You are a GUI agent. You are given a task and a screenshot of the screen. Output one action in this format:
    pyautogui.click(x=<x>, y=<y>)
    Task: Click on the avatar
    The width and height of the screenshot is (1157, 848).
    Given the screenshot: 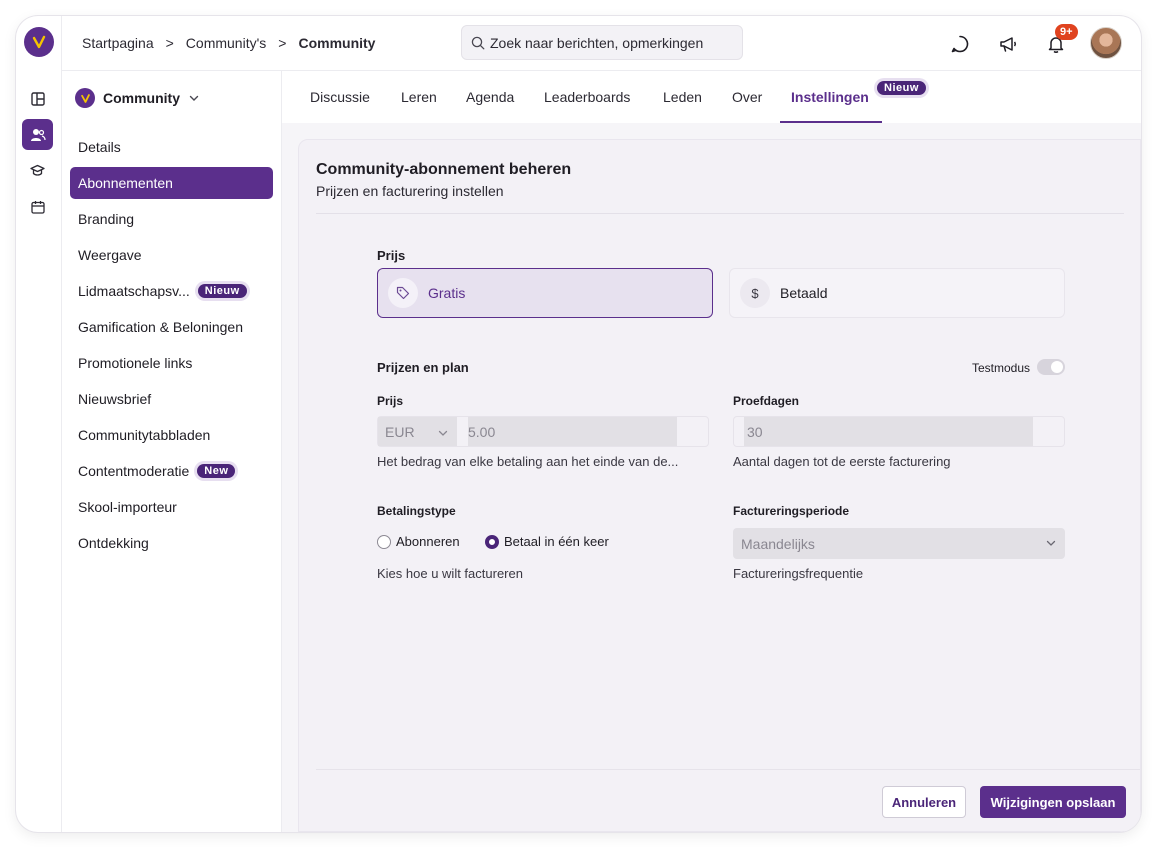 What is the action you would take?
    pyautogui.click(x=1106, y=43)
    